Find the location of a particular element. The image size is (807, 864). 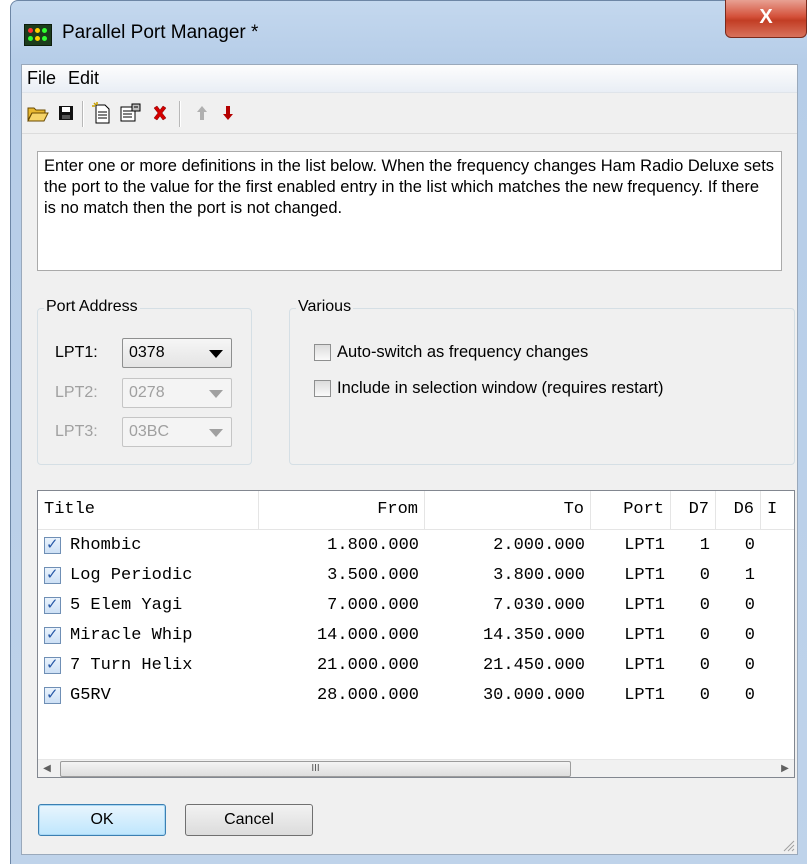

lpt3-combo: 03BC is located at coordinates (177, 432).